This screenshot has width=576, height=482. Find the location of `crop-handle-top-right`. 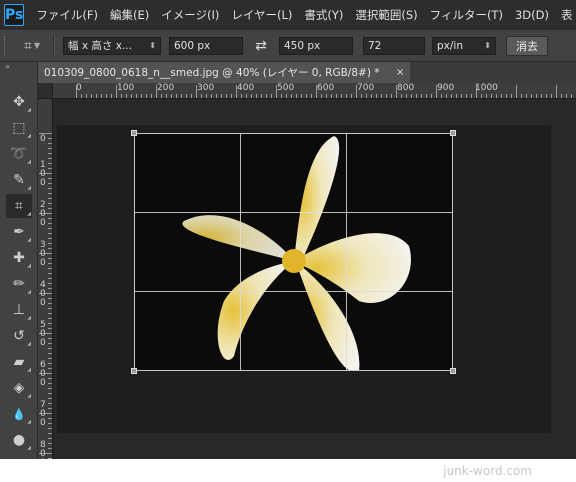

crop-handle-top-right is located at coordinates (453, 133).